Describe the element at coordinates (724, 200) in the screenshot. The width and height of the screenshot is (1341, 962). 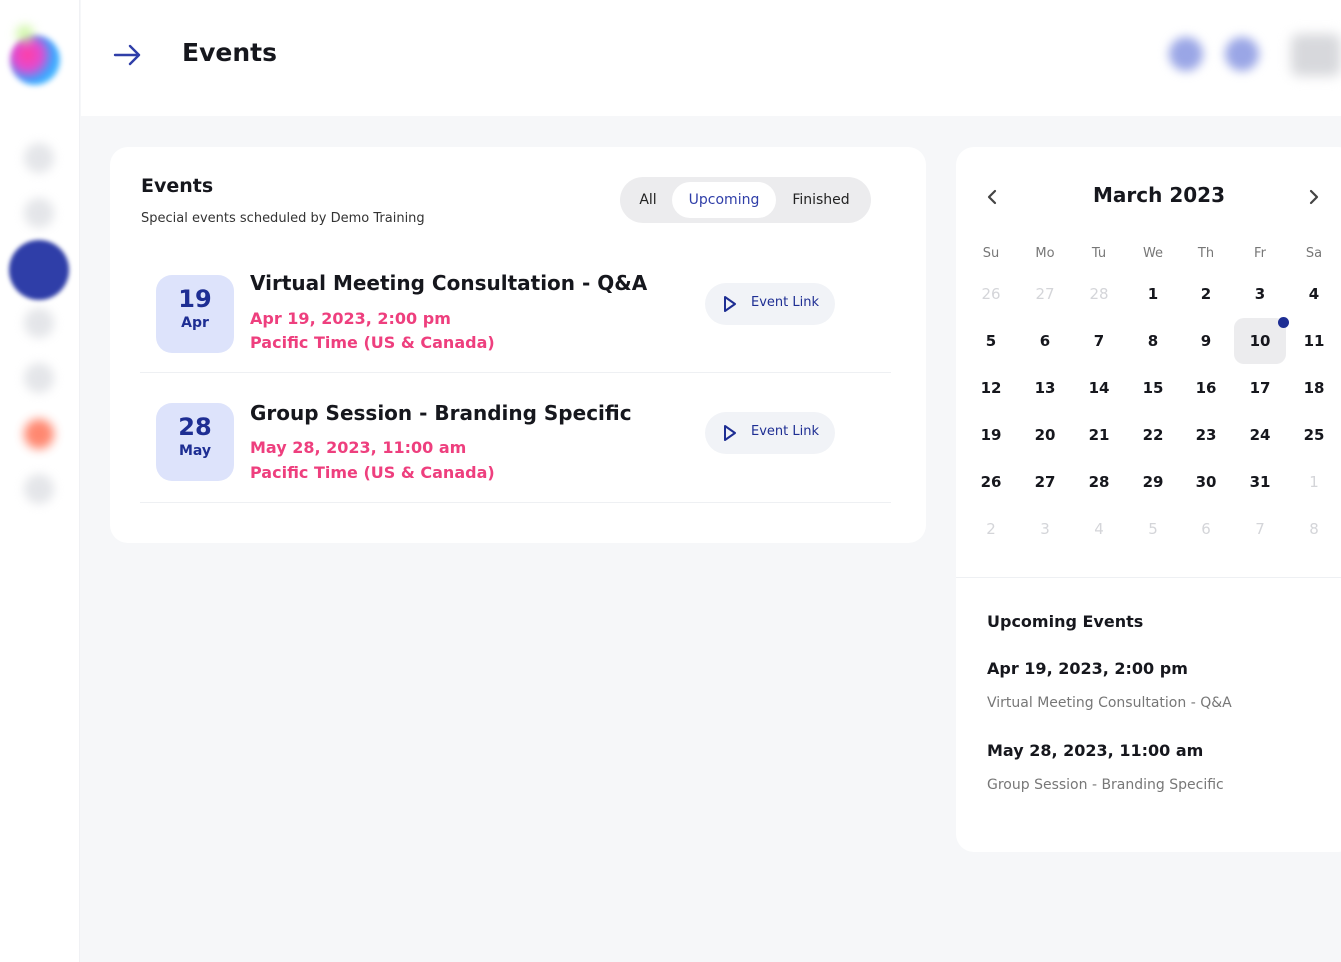
I see `filter-upcoming: Upcoming` at that location.